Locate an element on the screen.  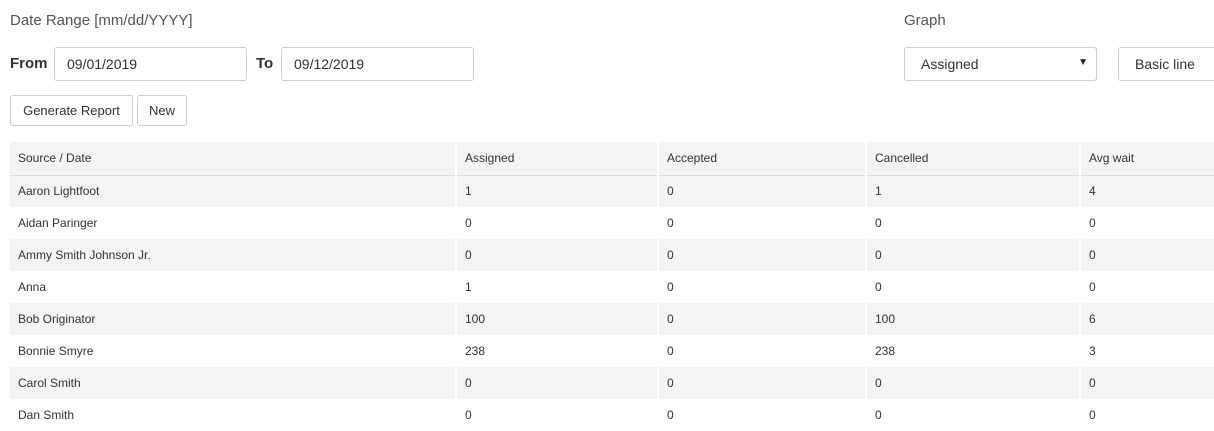
table-row: Dan Smith 0 0 0 0 is located at coordinates (612, 415).